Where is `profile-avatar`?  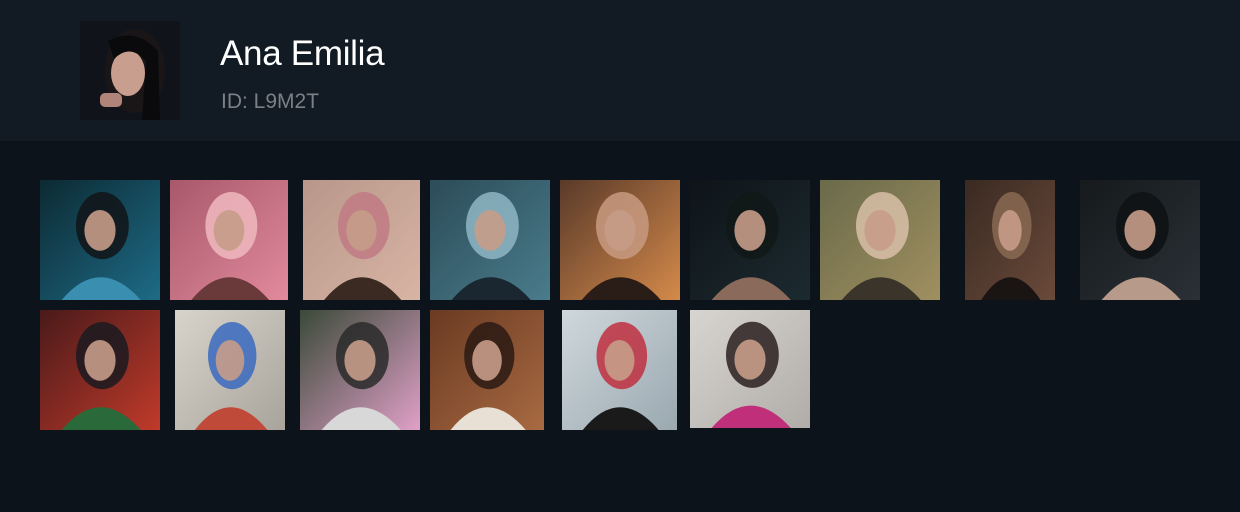 profile-avatar is located at coordinates (130, 70).